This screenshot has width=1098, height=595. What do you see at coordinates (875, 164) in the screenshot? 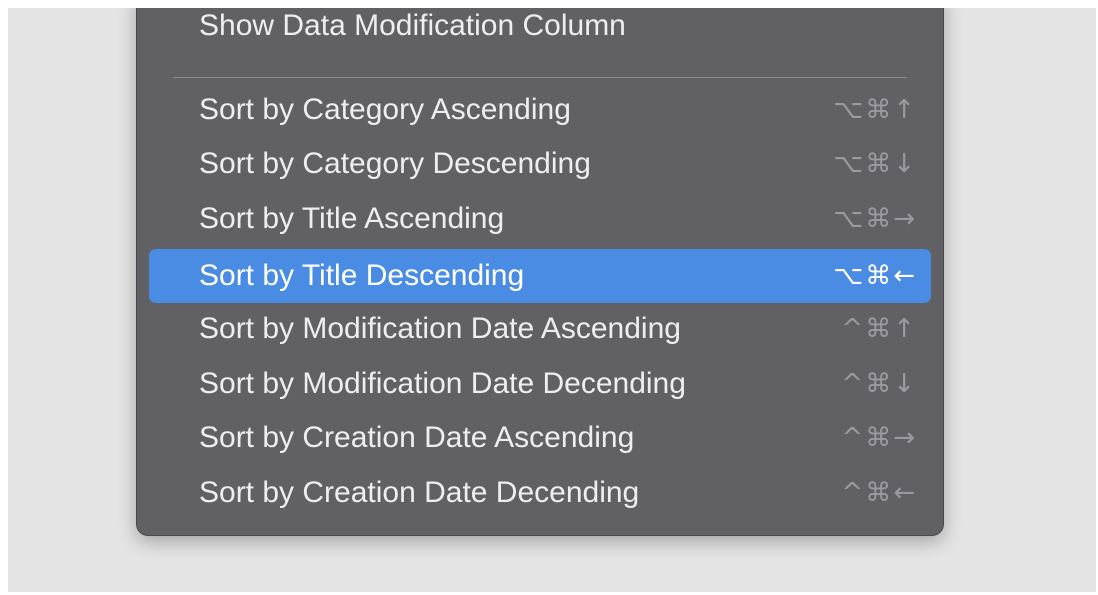
I see `keyboard-shortcut: ⌥⌘↓` at bounding box center [875, 164].